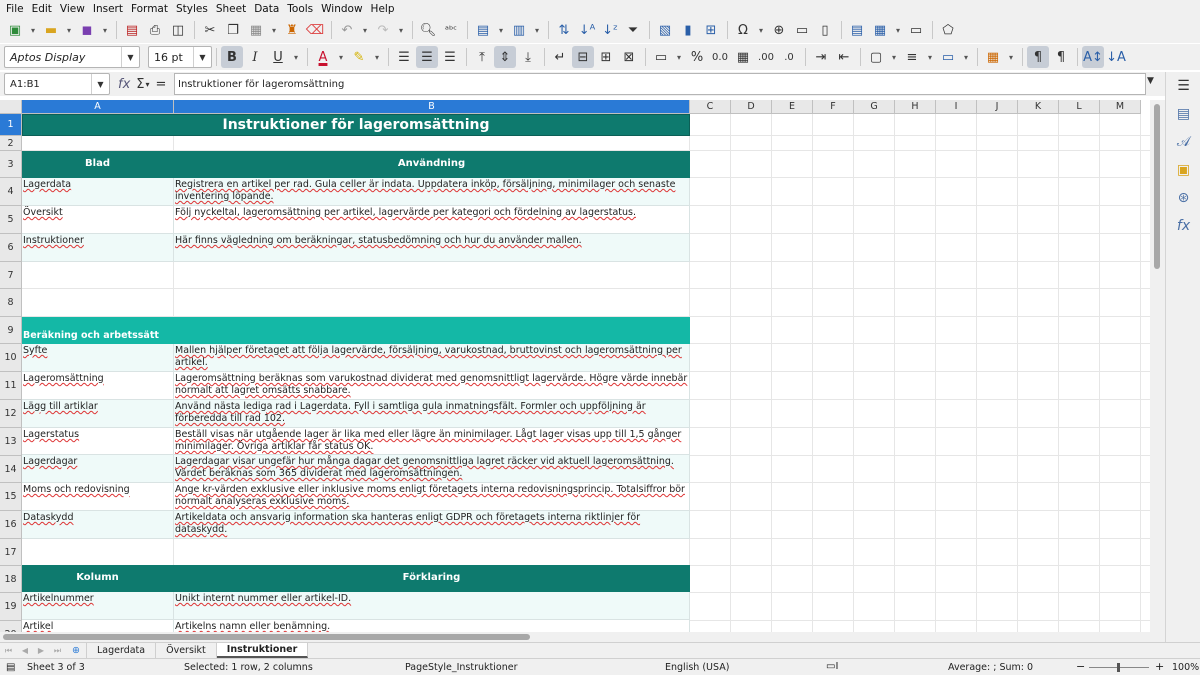  I want to click on column-header: A, so click(98, 107).